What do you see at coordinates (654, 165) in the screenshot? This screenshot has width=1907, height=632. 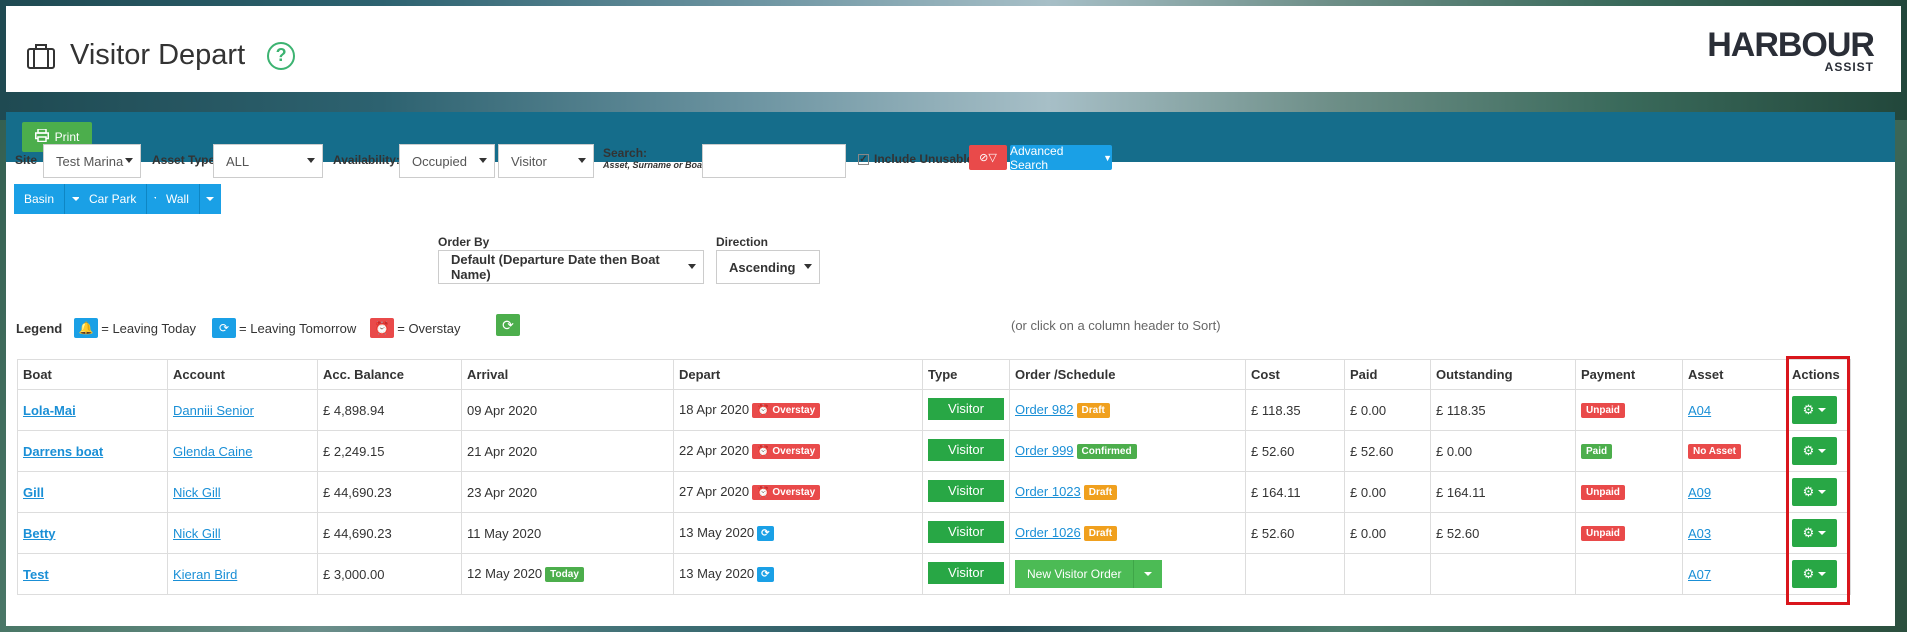 I see `search-hint: Asset, Surname or Boat` at bounding box center [654, 165].